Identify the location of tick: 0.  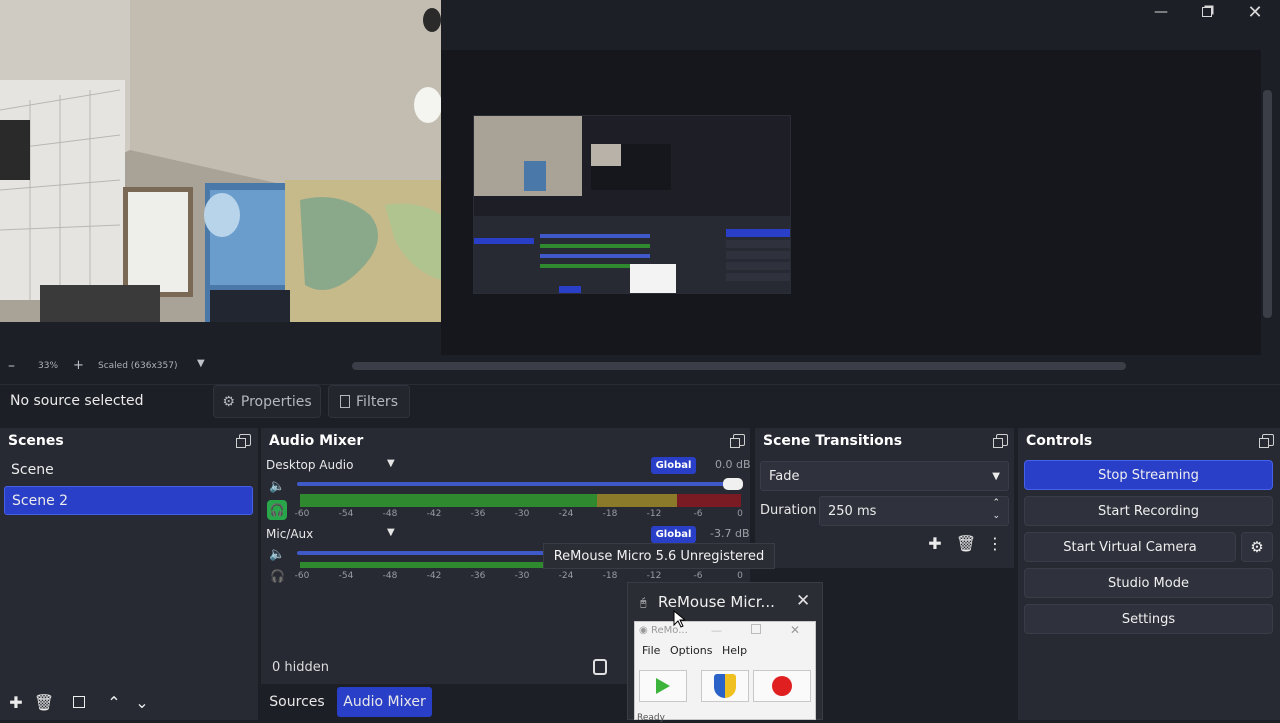
(740, 576).